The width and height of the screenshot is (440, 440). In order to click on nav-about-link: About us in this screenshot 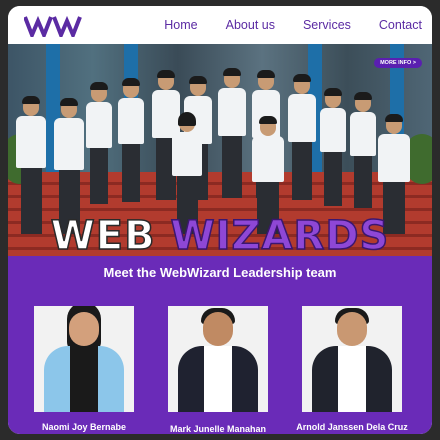, I will do `click(250, 25)`.